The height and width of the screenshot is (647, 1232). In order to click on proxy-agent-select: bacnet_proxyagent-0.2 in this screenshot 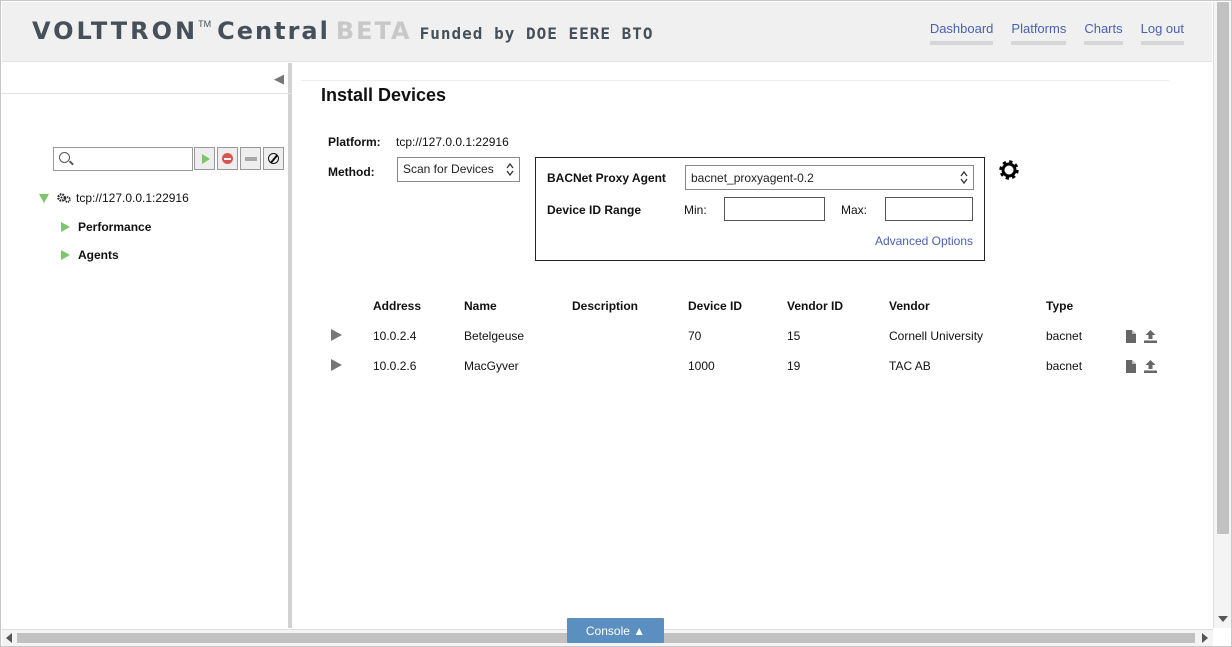, I will do `click(829, 177)`.